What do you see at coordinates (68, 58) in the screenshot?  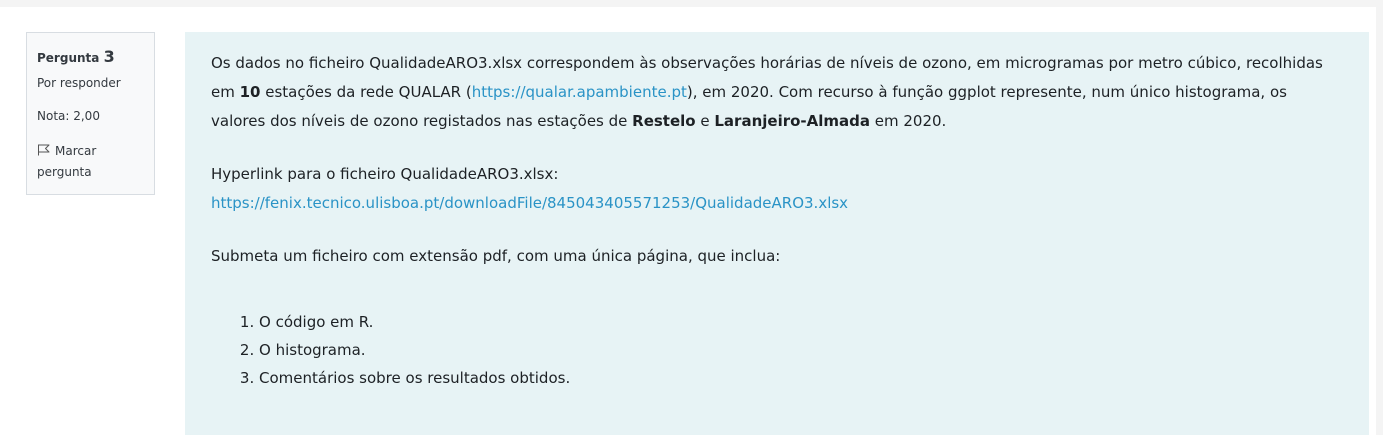 I see `question-label: Pergunta` at bounding box center [68, 58].